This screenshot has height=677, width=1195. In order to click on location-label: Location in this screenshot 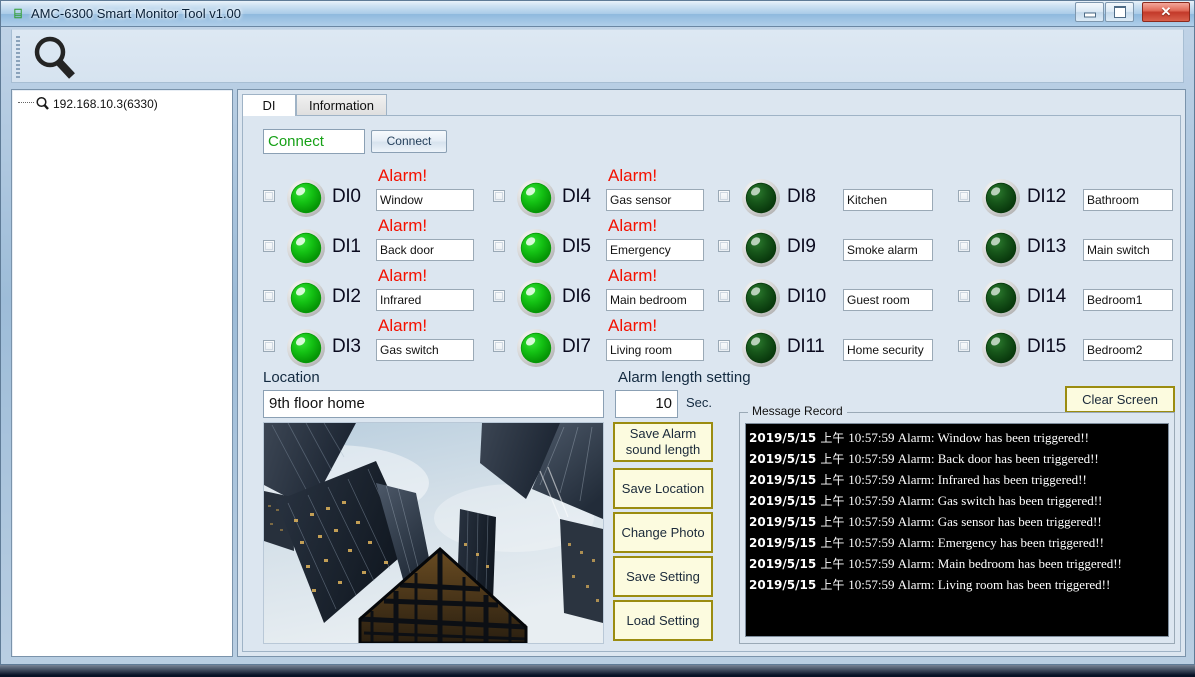, I will do `click(291, 377)`.